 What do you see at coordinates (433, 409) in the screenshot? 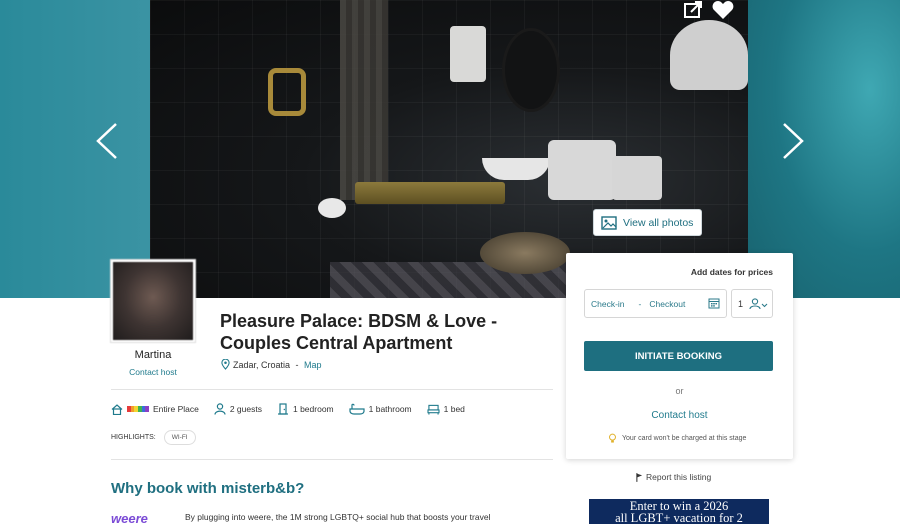
I see `bed-icon` at bounding box center [433, 409].